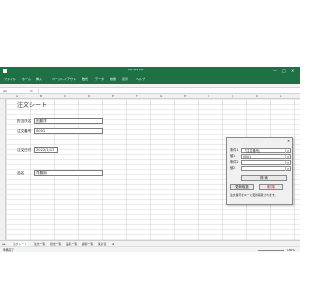  What do you see at coordinates (291, 250) in the screenshot?
I see `zoom-level: 100%` at bounding box center [291, 250].